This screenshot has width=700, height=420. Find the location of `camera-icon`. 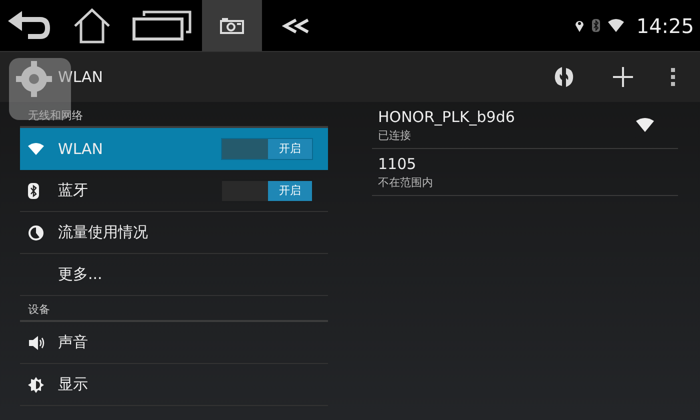

camera-icon is located at coordinates (232, 26).